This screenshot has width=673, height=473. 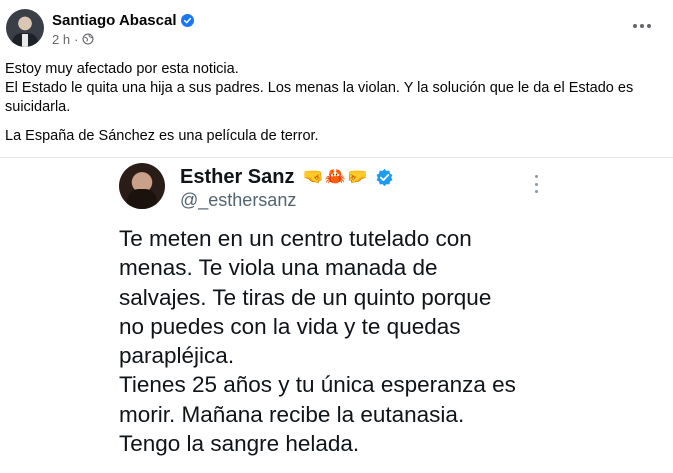 I want to click on author-avatar, so click(x=25, y=28).